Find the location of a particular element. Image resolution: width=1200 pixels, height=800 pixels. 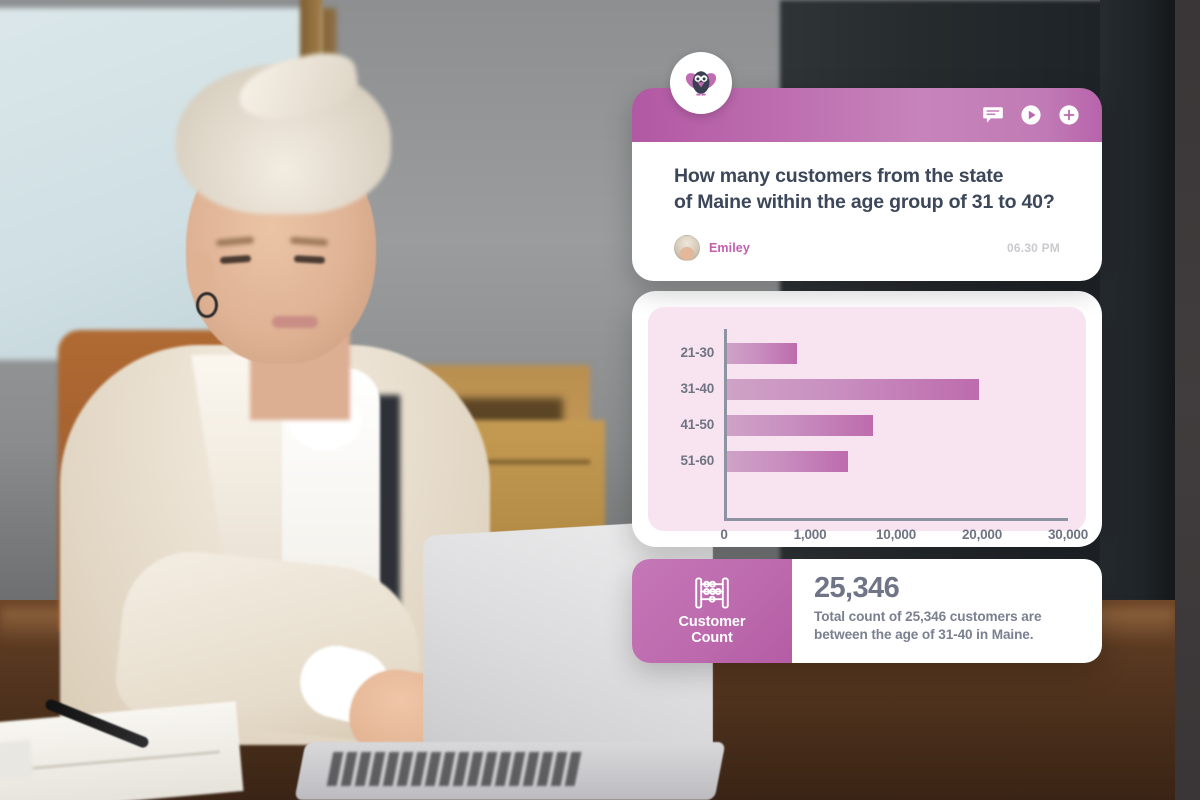

chart-x-axis-labels: 0 1,000 10,000 20,000 30,000 is located at coordinates (904, 539).